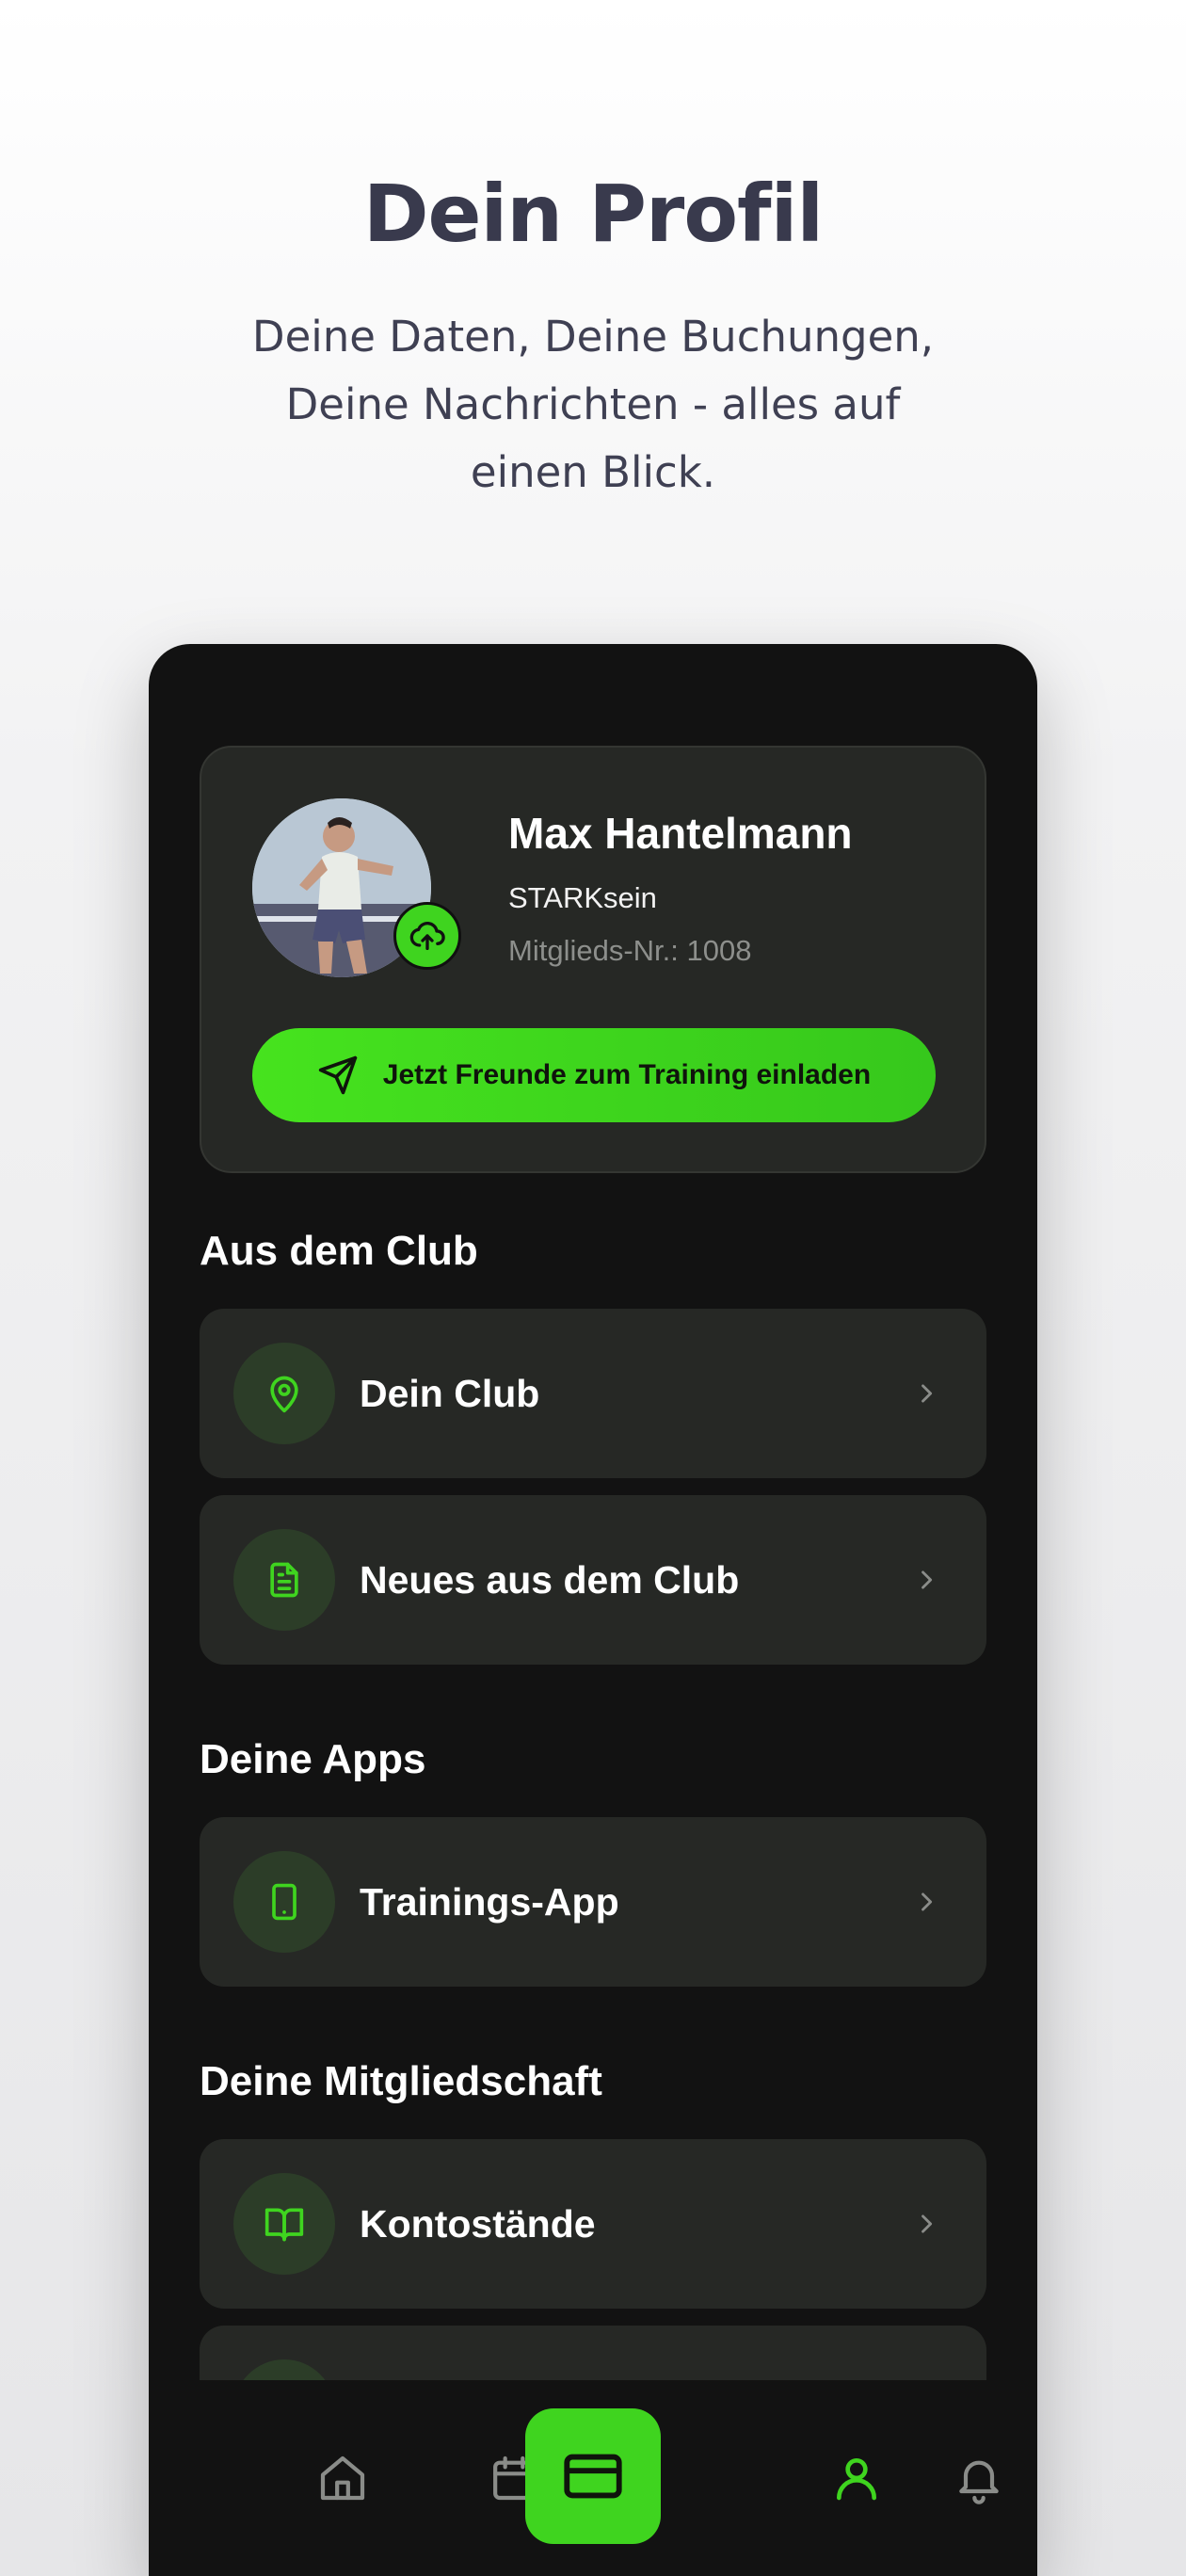 The width and height of the screenshot is (1186, 2576). Describe the element at coordinates (450, 1393) in the screenshot. I see `menu-item-label: Dein Club` at that location.